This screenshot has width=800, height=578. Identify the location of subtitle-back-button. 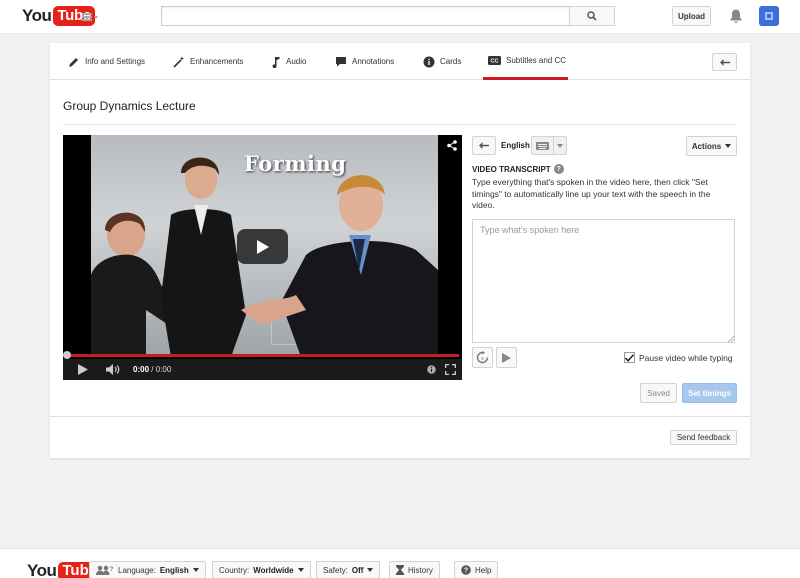
(484, 145).